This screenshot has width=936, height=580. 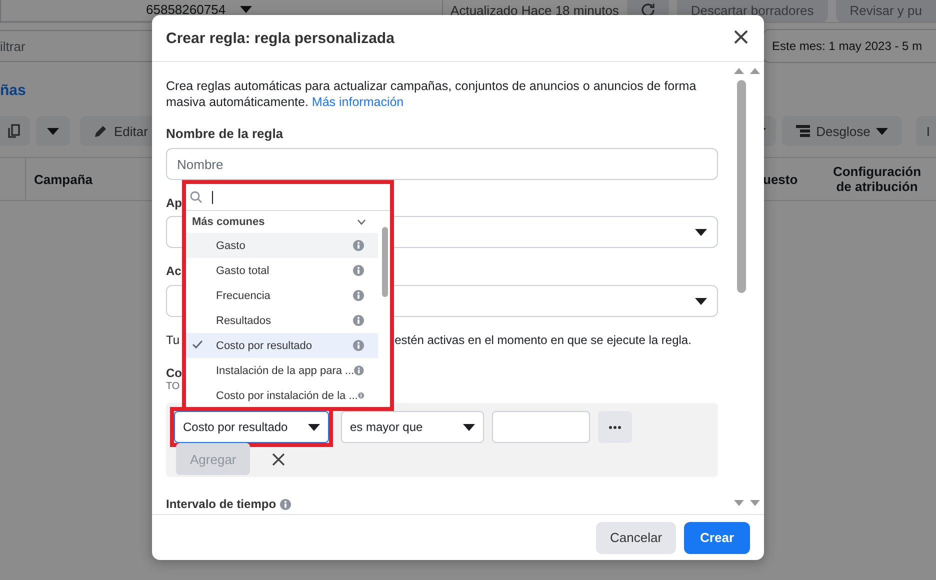 What do you see at coordinates (543, 340) in the screenshot?
I see `note-text: estén activas en el momento en que se ejecute la regla.` at bounding box center [543, 340].